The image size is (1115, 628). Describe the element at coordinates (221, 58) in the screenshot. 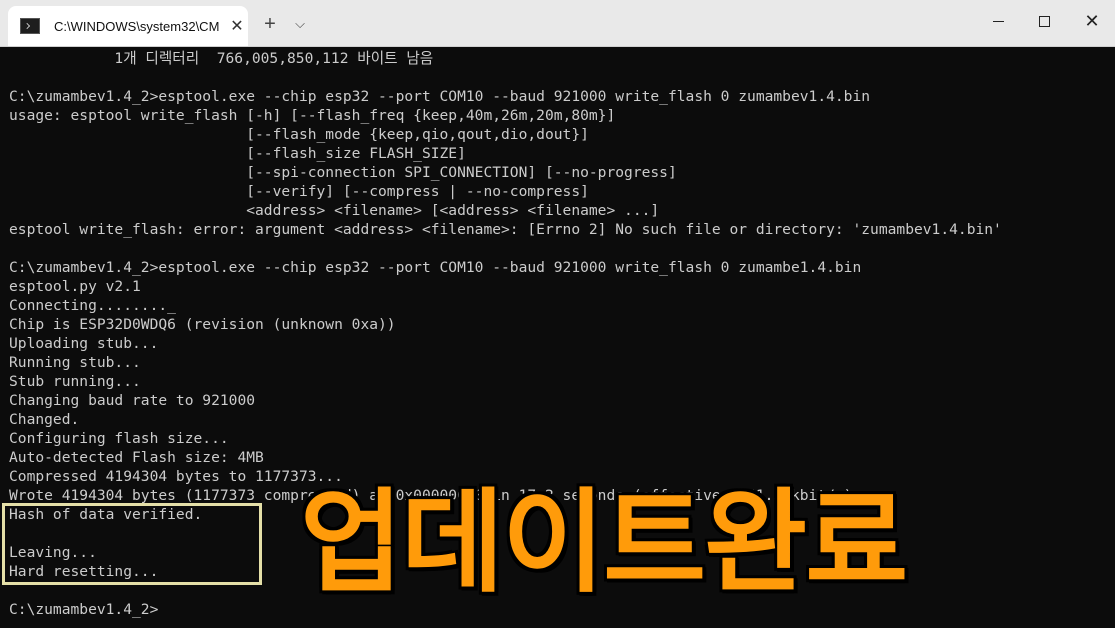

I see `console-line: 1개 디렉터리 766,005,850,112 바이트 남음` at that location.